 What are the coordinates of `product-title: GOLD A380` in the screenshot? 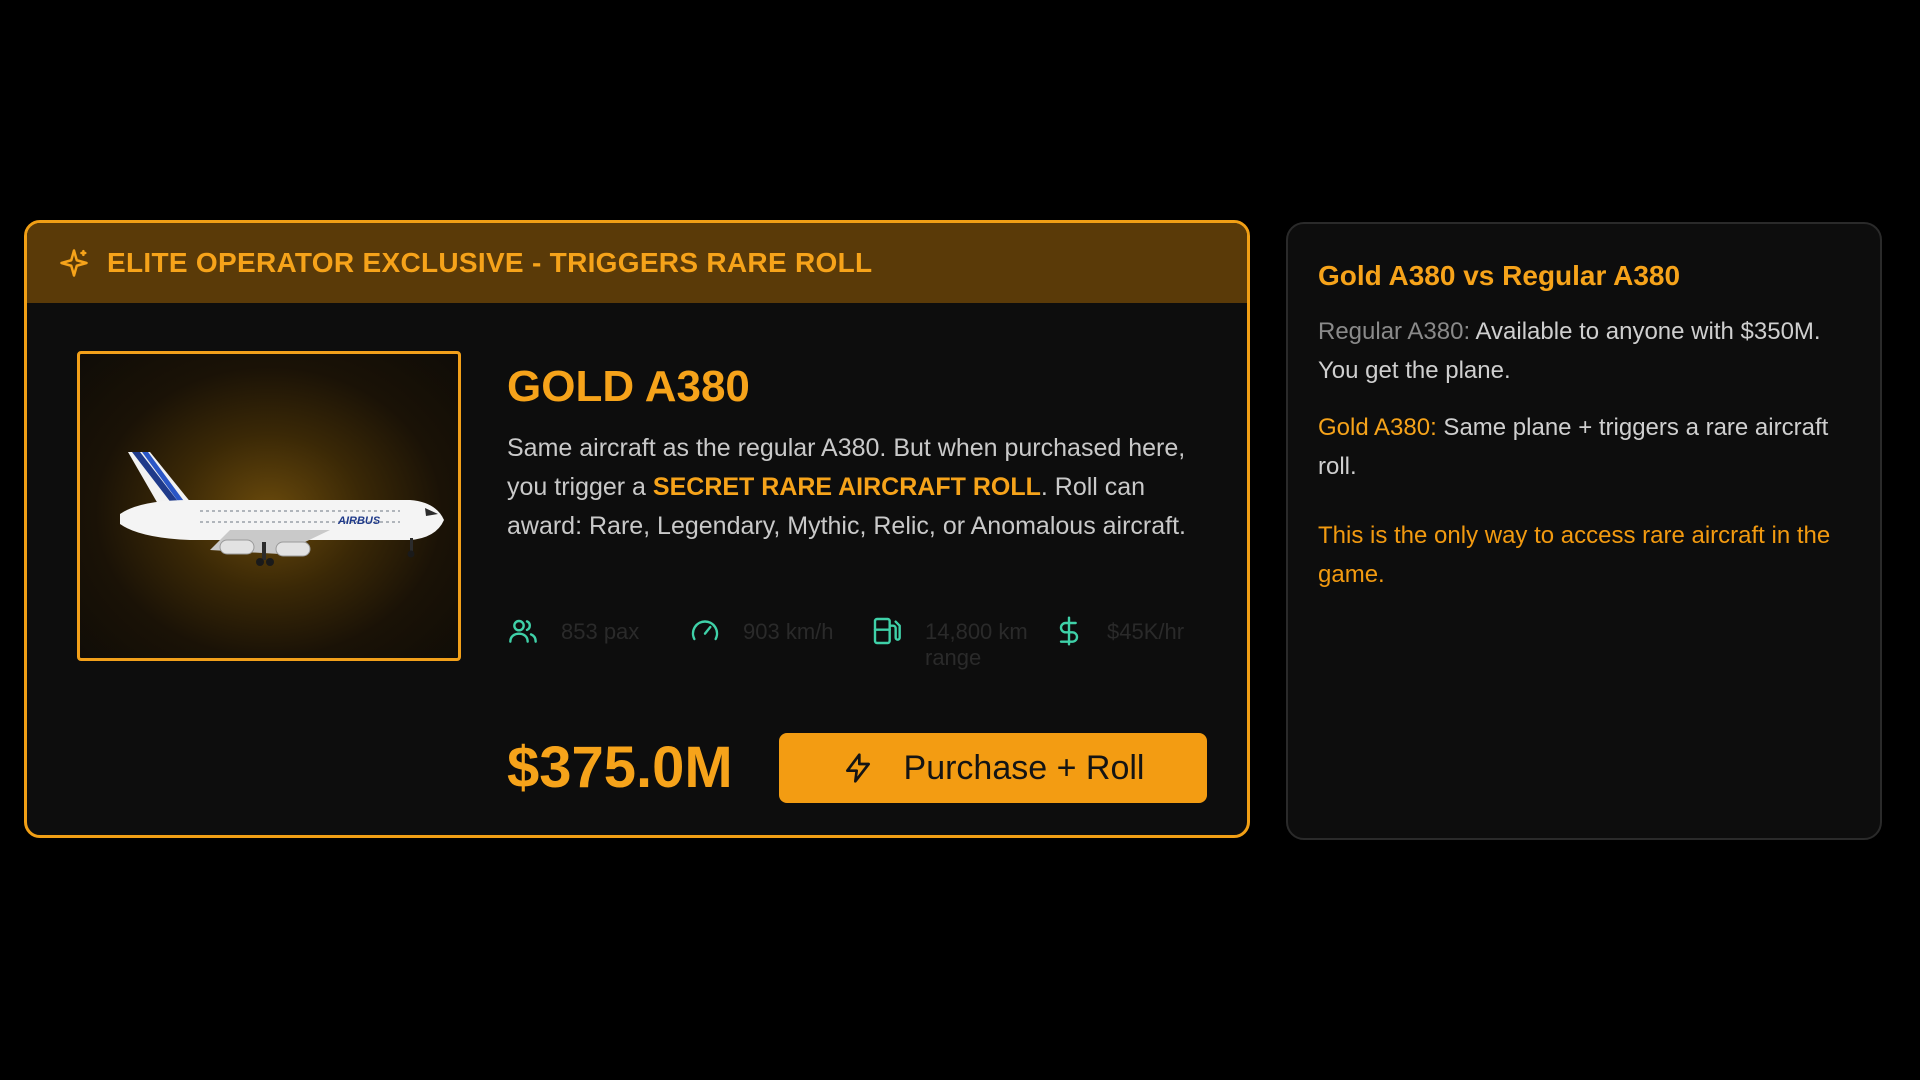 It's located at (628, 386).